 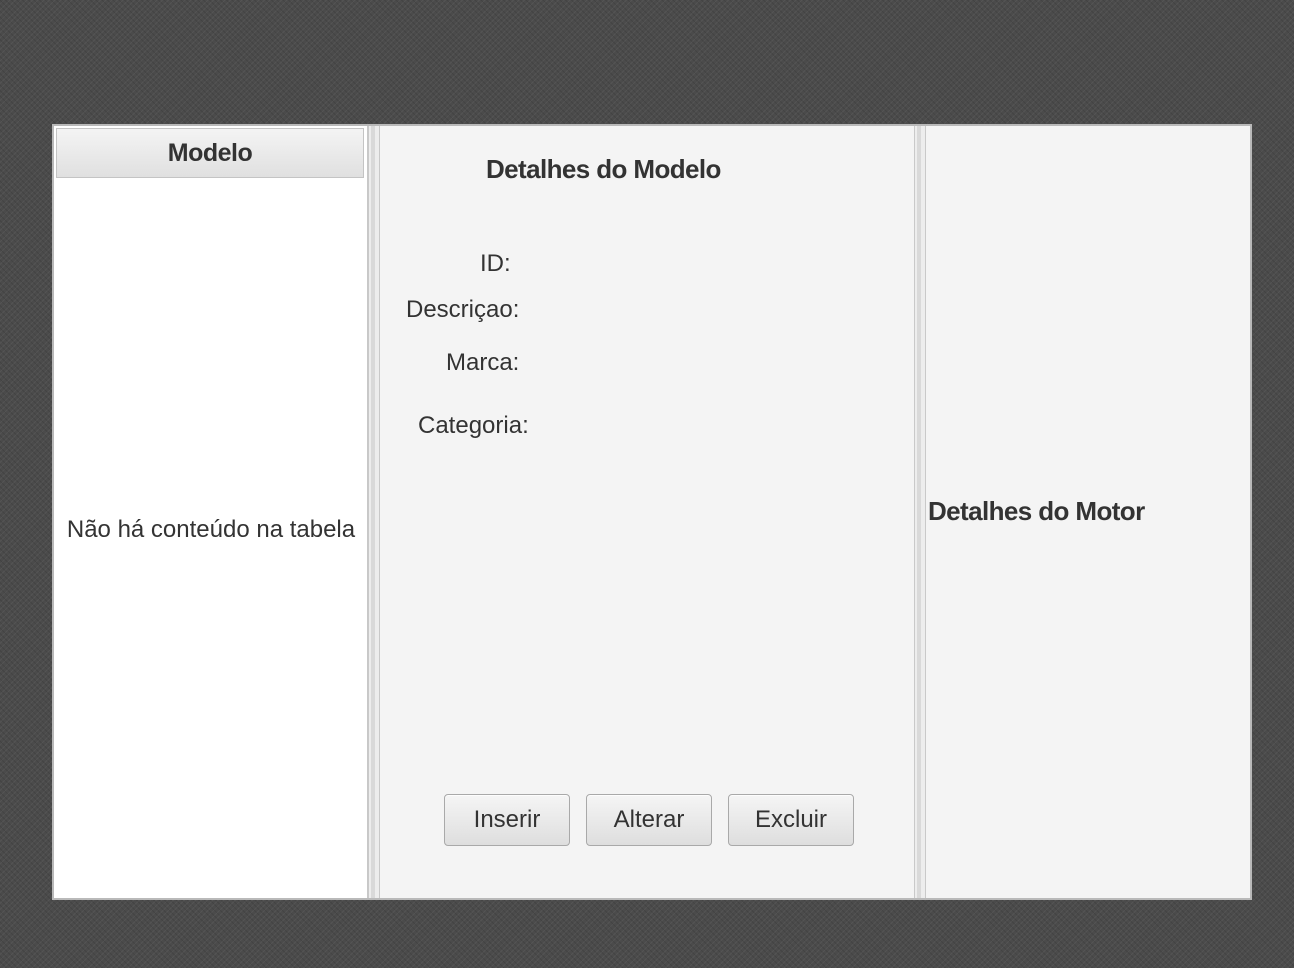 I want to click on model-details-title: Detalhes do Modelo, so click(x=603, y=169).